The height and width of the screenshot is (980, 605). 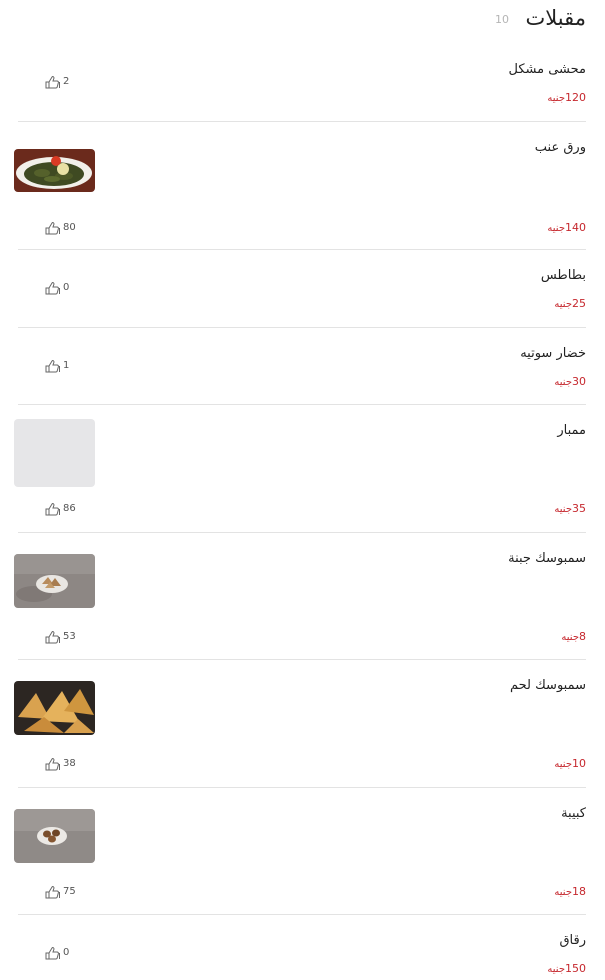 What do you see at coordinates (579, 381) in the screenshot?
I see `item-price-amount: 30` at bounding box center [579, 381].